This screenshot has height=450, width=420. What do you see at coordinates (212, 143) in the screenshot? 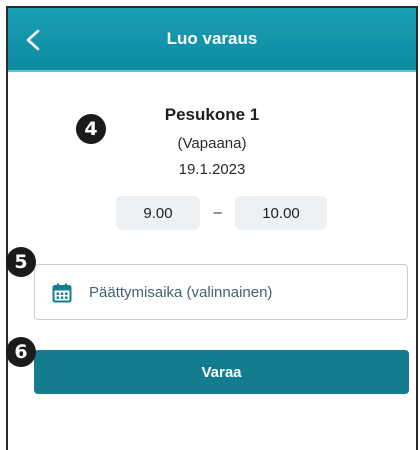
I see `availability-status: (Vapaana)` at bounding box center [212, 143].